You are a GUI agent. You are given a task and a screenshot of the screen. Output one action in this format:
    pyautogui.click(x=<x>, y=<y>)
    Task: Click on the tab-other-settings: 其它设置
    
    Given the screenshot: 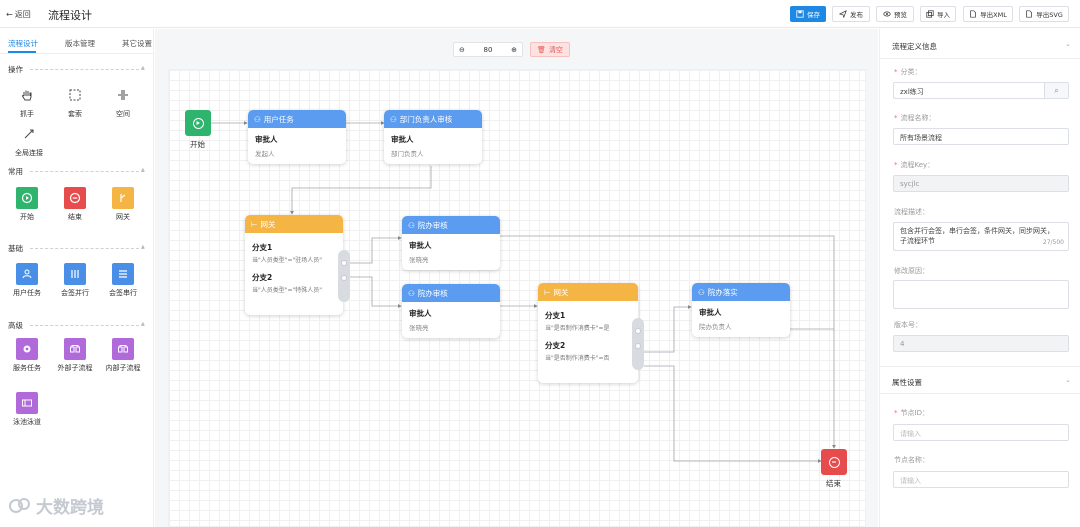 What is the action you would take?
    pyautogui.click(x=137, y=43)
    